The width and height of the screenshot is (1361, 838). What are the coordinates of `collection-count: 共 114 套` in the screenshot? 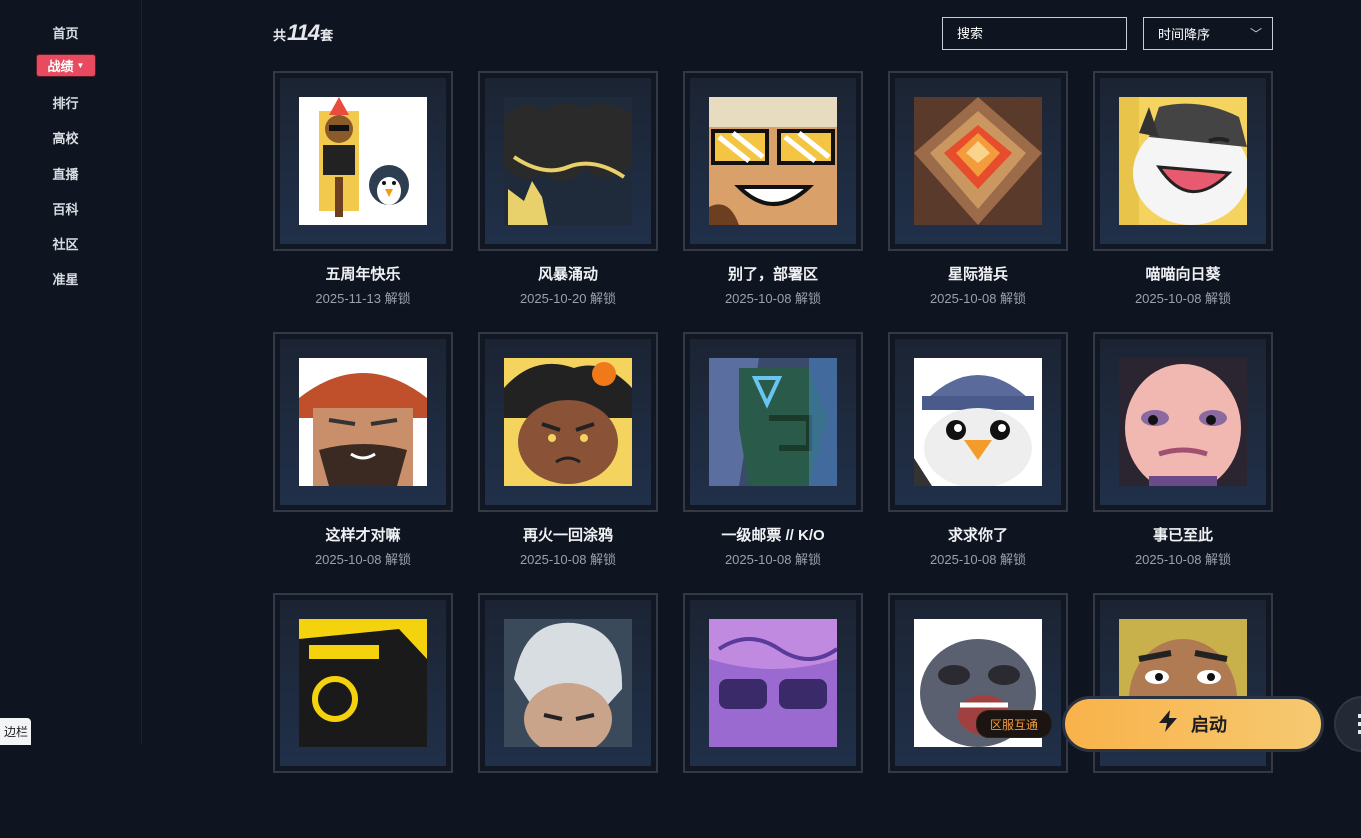 It's located at (303, 33).